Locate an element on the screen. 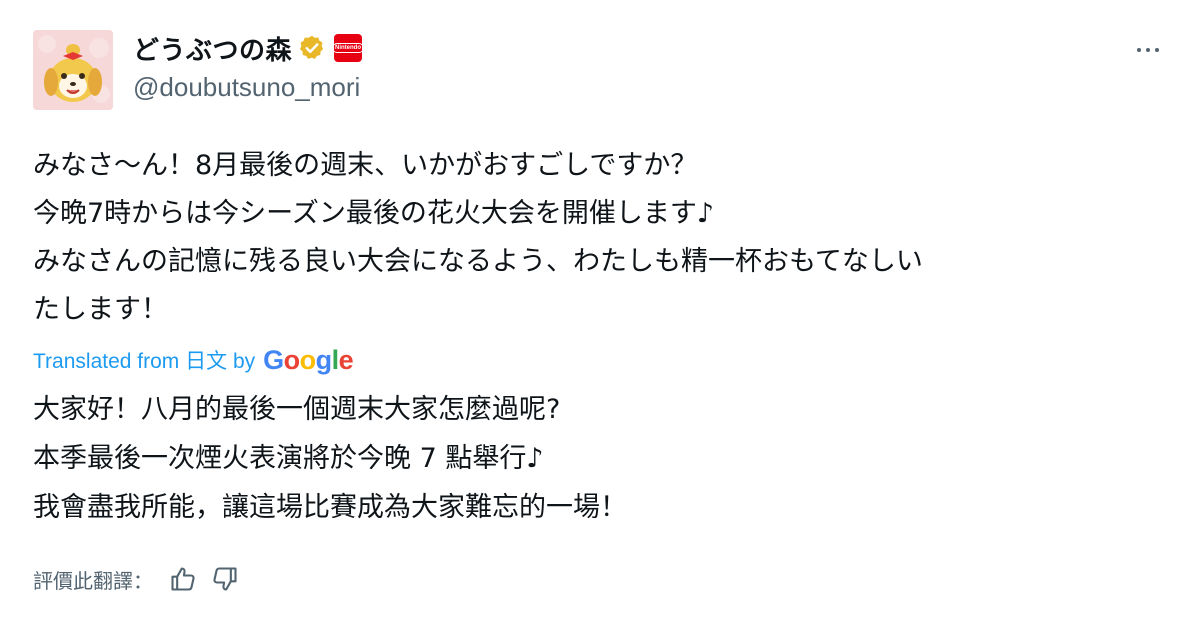  nintendo-logo-text: Nintendo is located at coordinates (348, 48).